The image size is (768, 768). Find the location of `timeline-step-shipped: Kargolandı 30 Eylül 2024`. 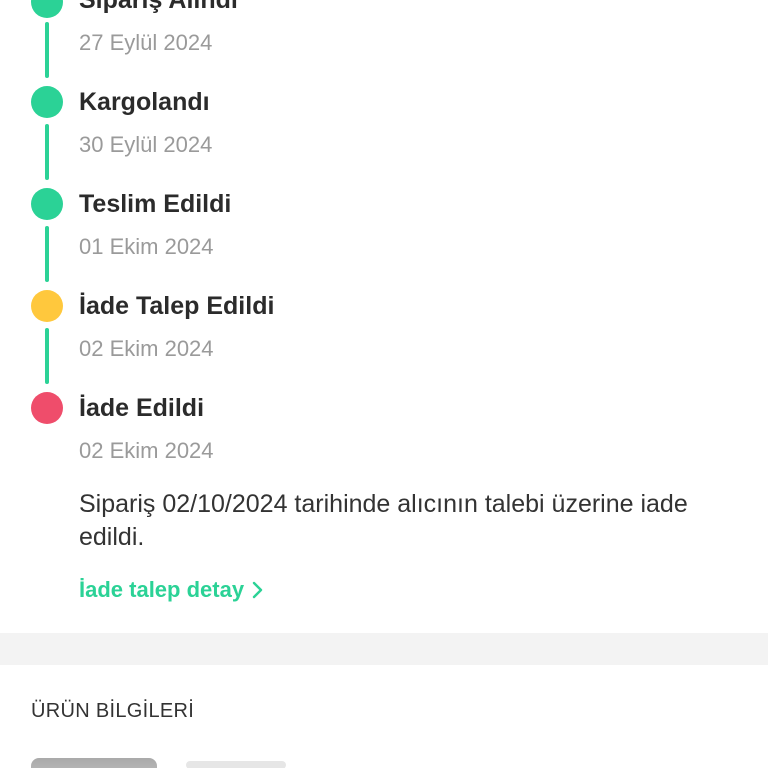

timeline-step-shipped: Kargolandı 30 Eylül 2024 is located at coordinates (384, 136).